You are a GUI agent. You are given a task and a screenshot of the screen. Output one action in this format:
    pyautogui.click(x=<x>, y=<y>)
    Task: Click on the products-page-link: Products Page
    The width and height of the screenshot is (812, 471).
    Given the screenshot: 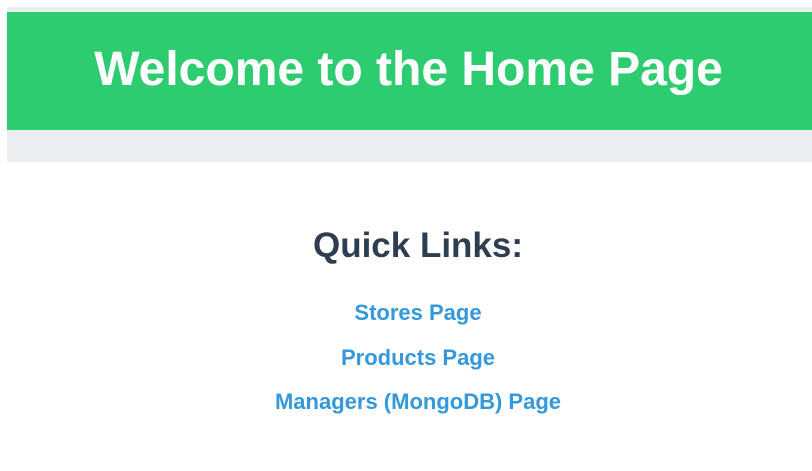 What is the action you would take?
    pyautogui.click(x=418, y=357)
    